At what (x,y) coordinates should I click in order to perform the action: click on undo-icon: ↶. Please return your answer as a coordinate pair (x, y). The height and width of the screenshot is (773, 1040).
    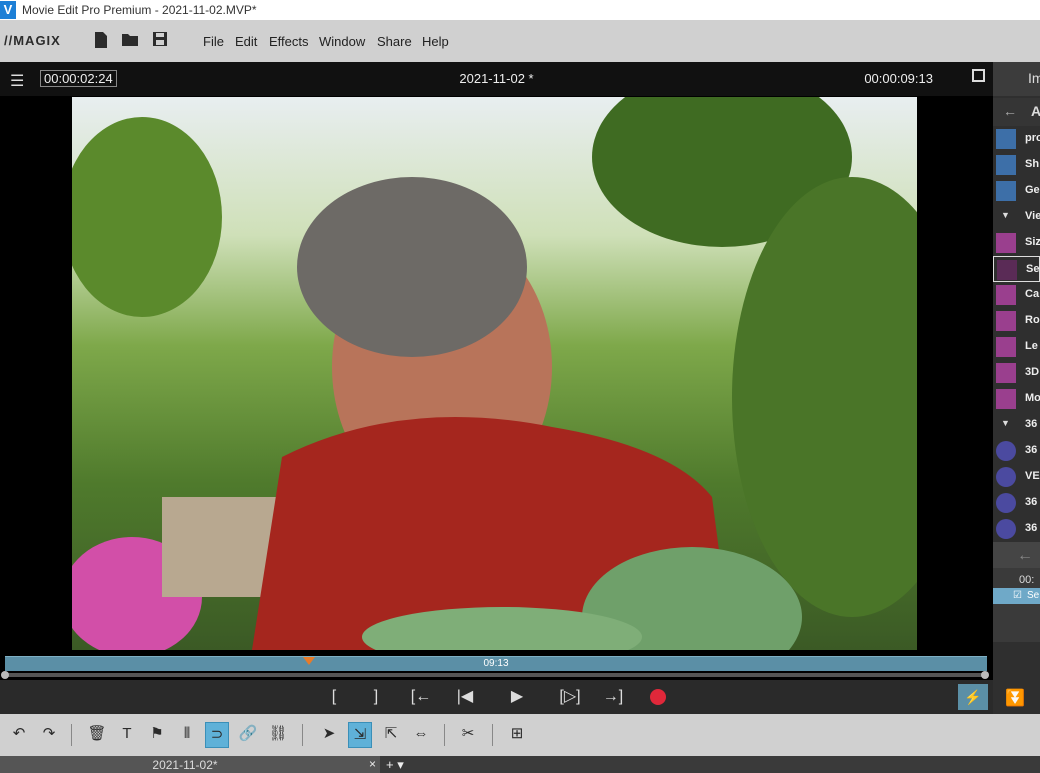
    Looking at the image, I should click on (19, 734).